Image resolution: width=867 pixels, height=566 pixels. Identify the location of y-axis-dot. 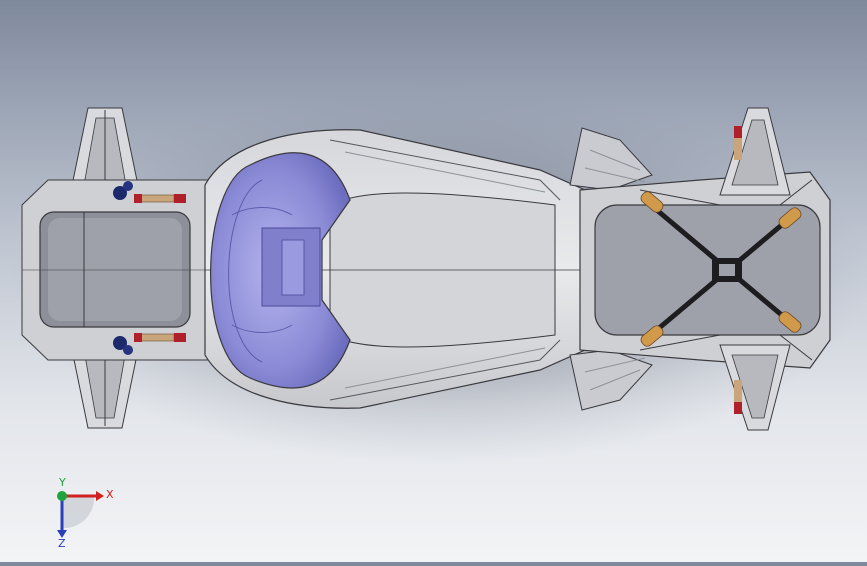
(62, 496).